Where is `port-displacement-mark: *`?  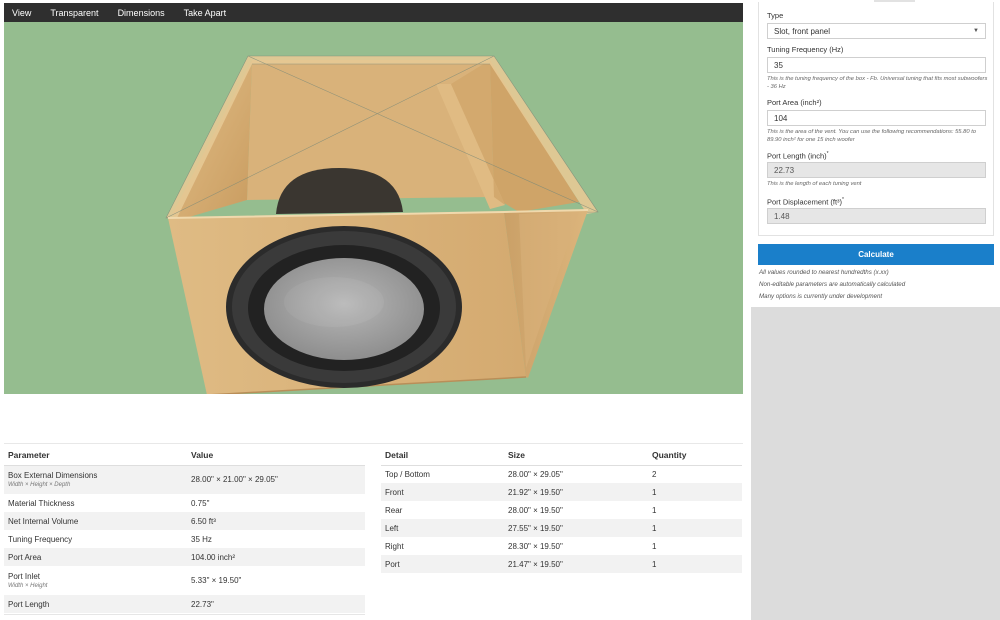
port-displacement-mark: * is located at coordinates (843, 200).